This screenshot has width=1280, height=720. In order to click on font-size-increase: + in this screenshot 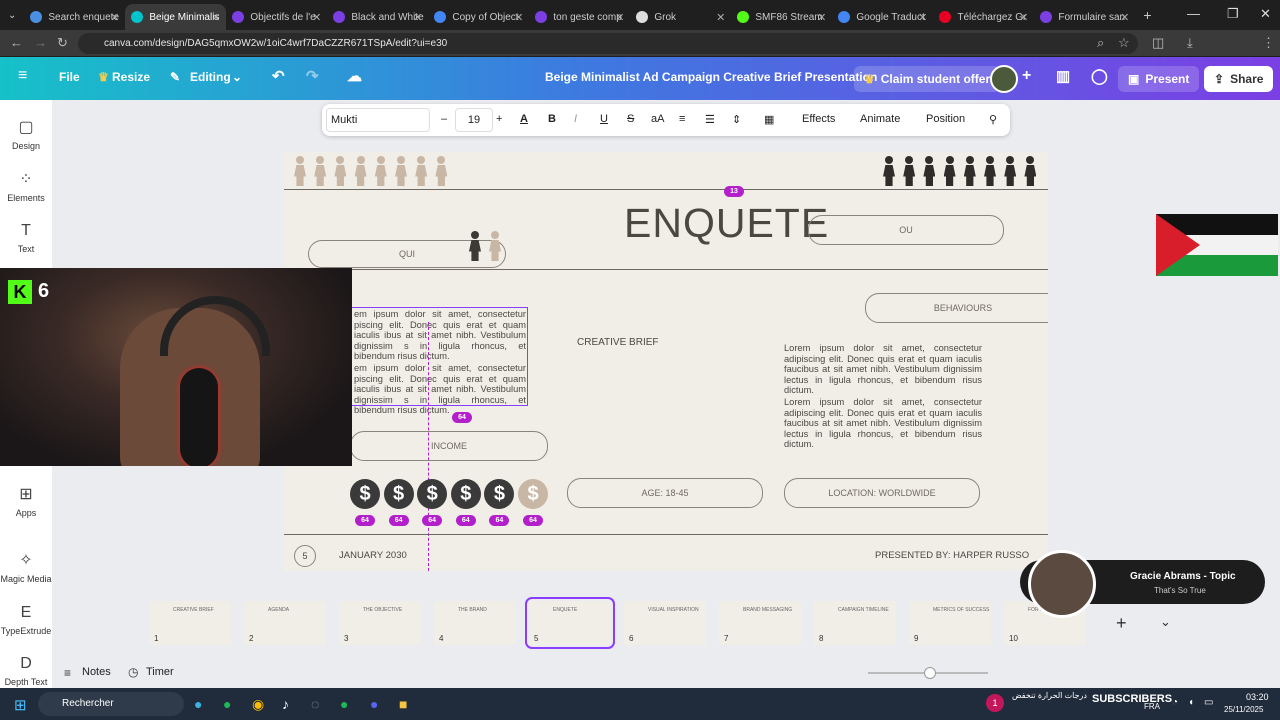, I will do `click(499, 119)`.